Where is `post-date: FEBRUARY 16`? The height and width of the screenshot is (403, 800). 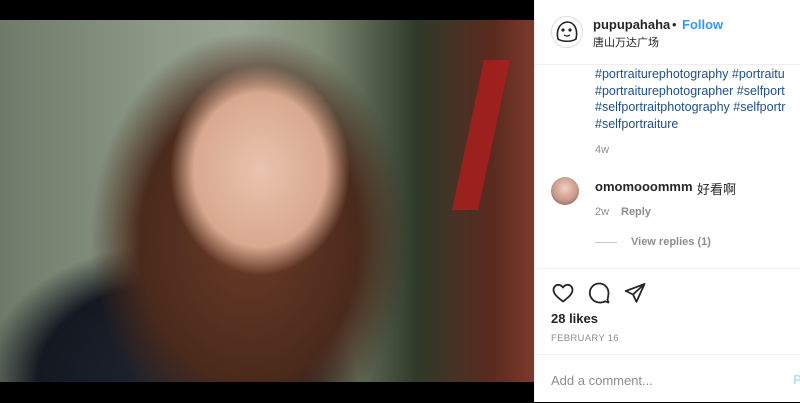 post-date: FEBRUARY 16 is located at coordinates (585, 338).